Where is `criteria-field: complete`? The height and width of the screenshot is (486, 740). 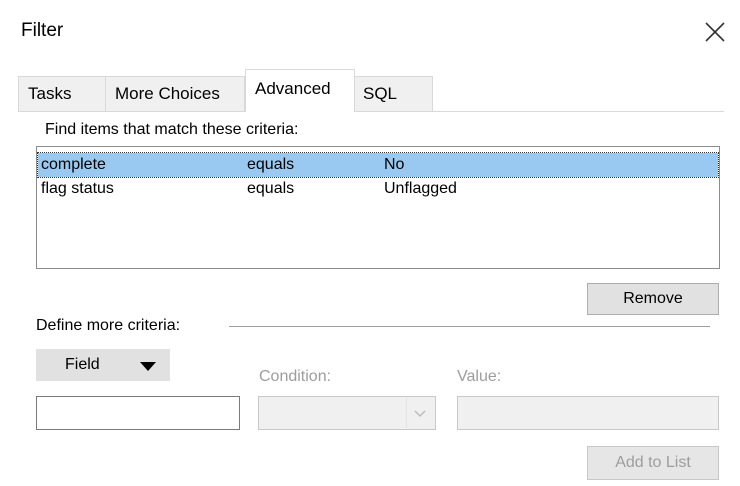
criteria-field: complete is located at coordinates (73, 164).